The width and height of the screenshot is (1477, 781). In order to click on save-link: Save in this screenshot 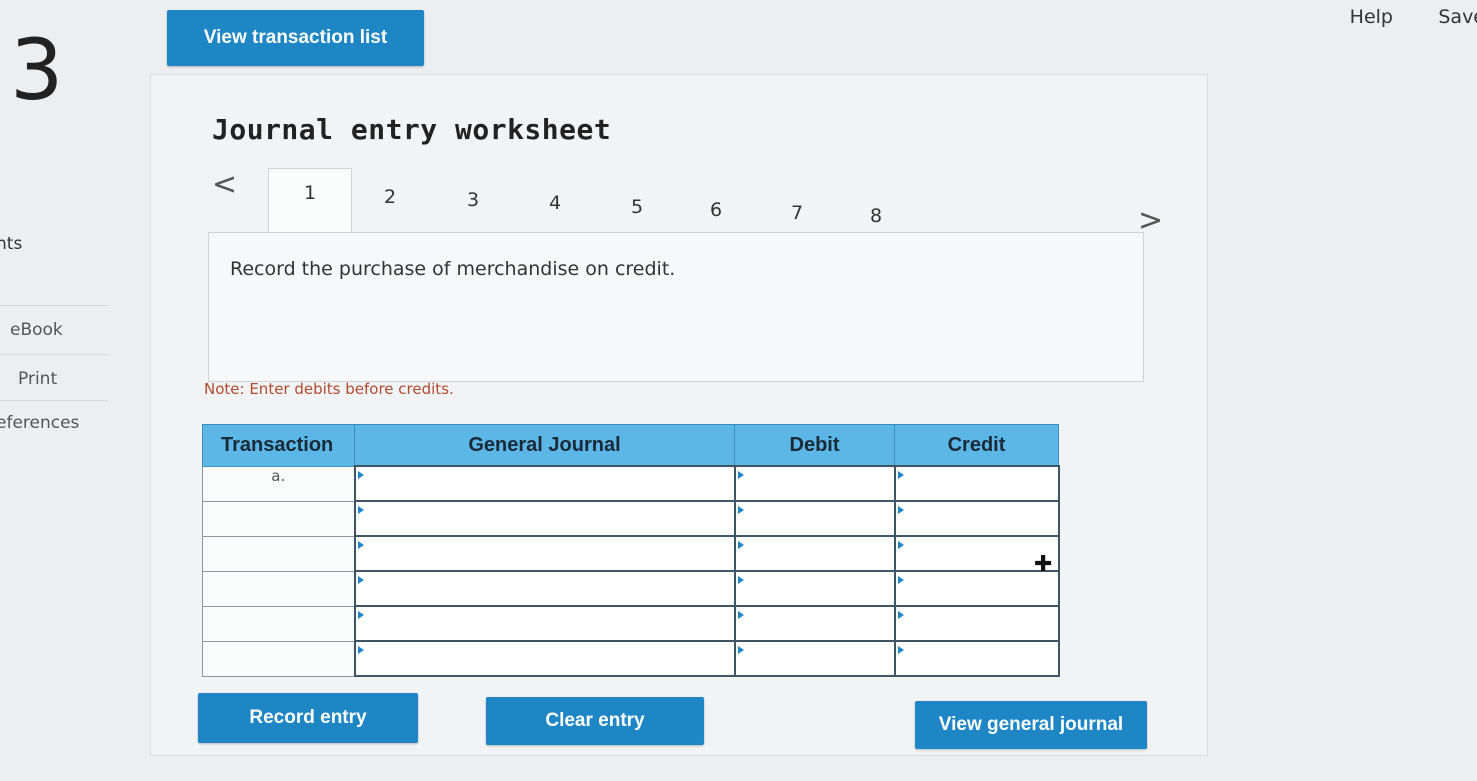, I will do `click(1457, 17)`.